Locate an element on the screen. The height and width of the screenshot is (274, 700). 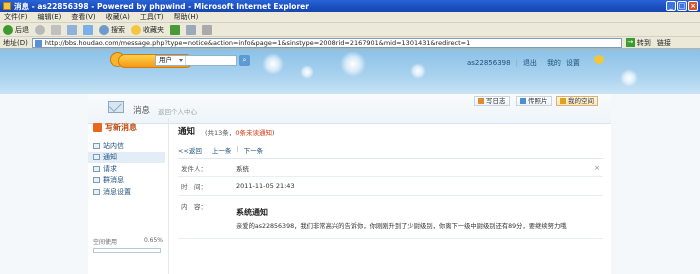
menu-tools: 工具(T) is located at coordinates (152, 17).